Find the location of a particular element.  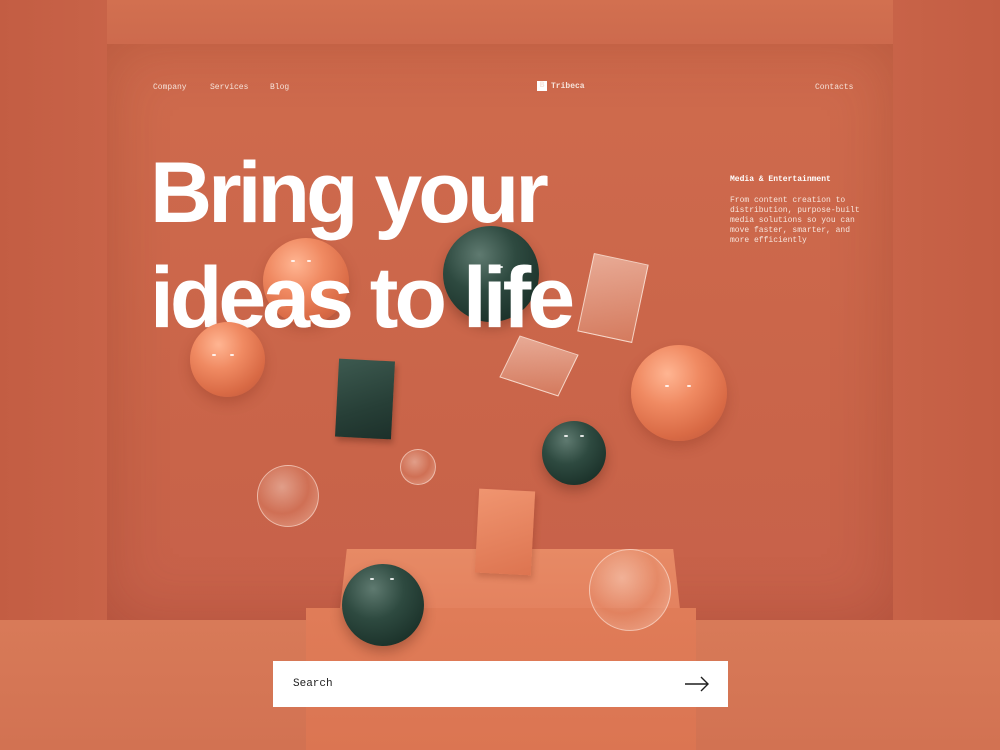

nav-link-blog: Blog is located at coordinates (279, 87).